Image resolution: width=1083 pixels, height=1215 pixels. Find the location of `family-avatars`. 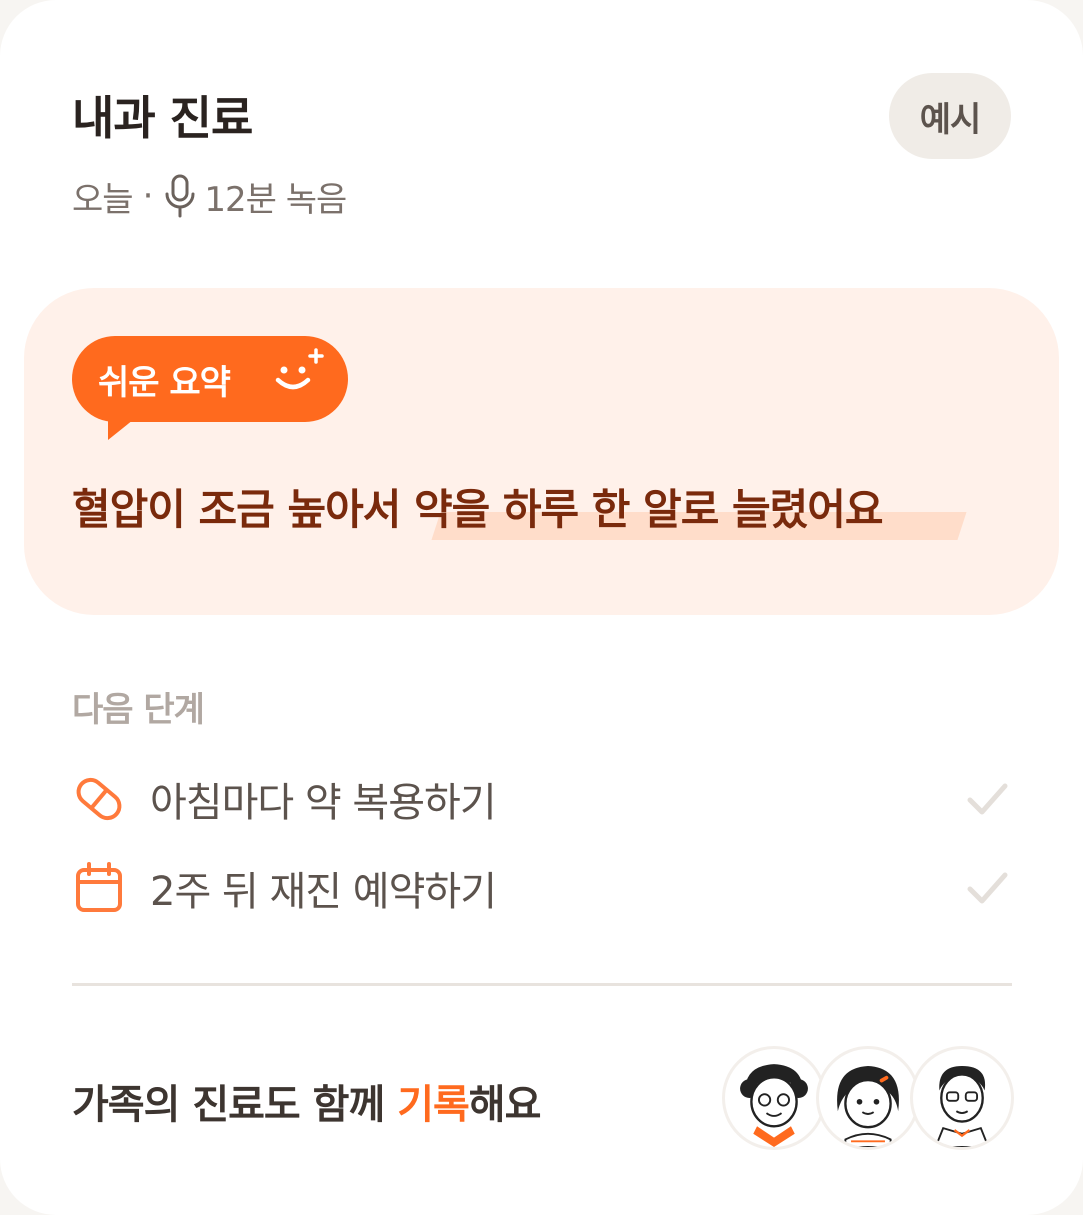

family-avatars is located at coordinates (868, 1101).